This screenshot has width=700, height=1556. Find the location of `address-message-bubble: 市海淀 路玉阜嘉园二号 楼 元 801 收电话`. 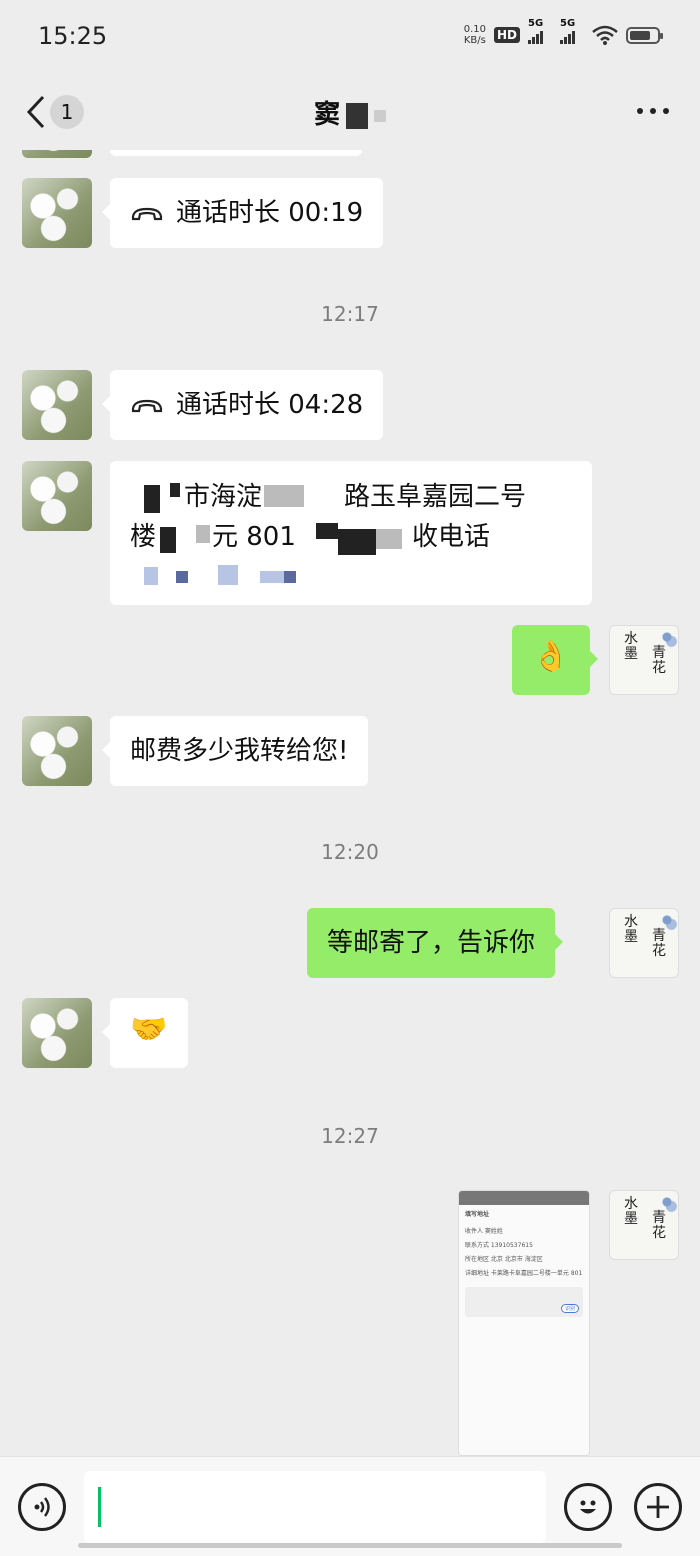

address-message-bubble: 市海淀 路玉阜嘉园二号 楼 元 801 收电话 is located at coordinates (351, 533).